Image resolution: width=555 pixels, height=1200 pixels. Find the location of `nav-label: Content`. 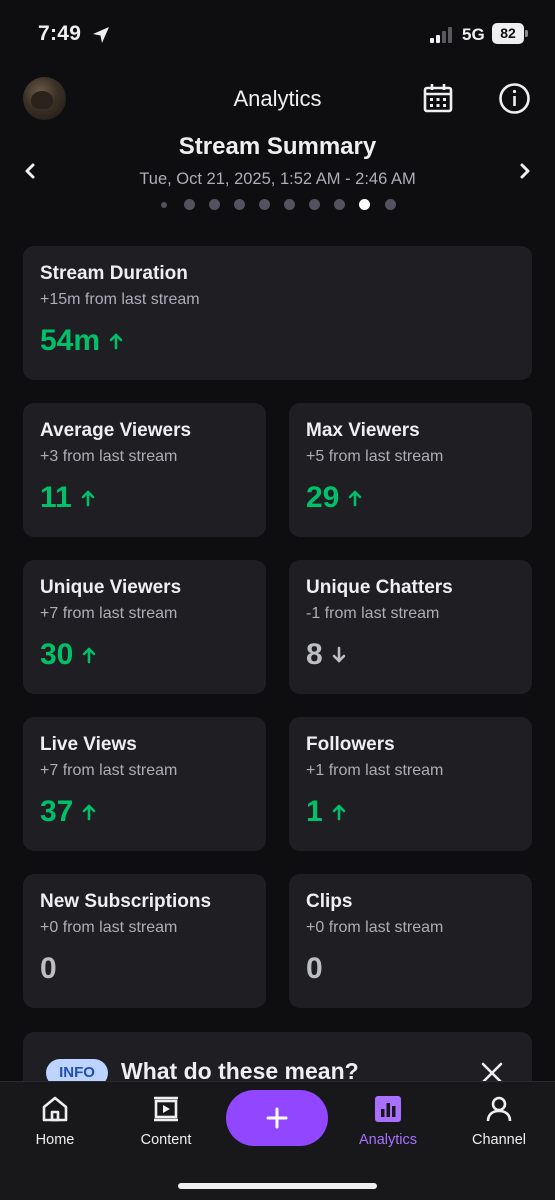

nav-label: Content is located at coordinates (166, 1140).